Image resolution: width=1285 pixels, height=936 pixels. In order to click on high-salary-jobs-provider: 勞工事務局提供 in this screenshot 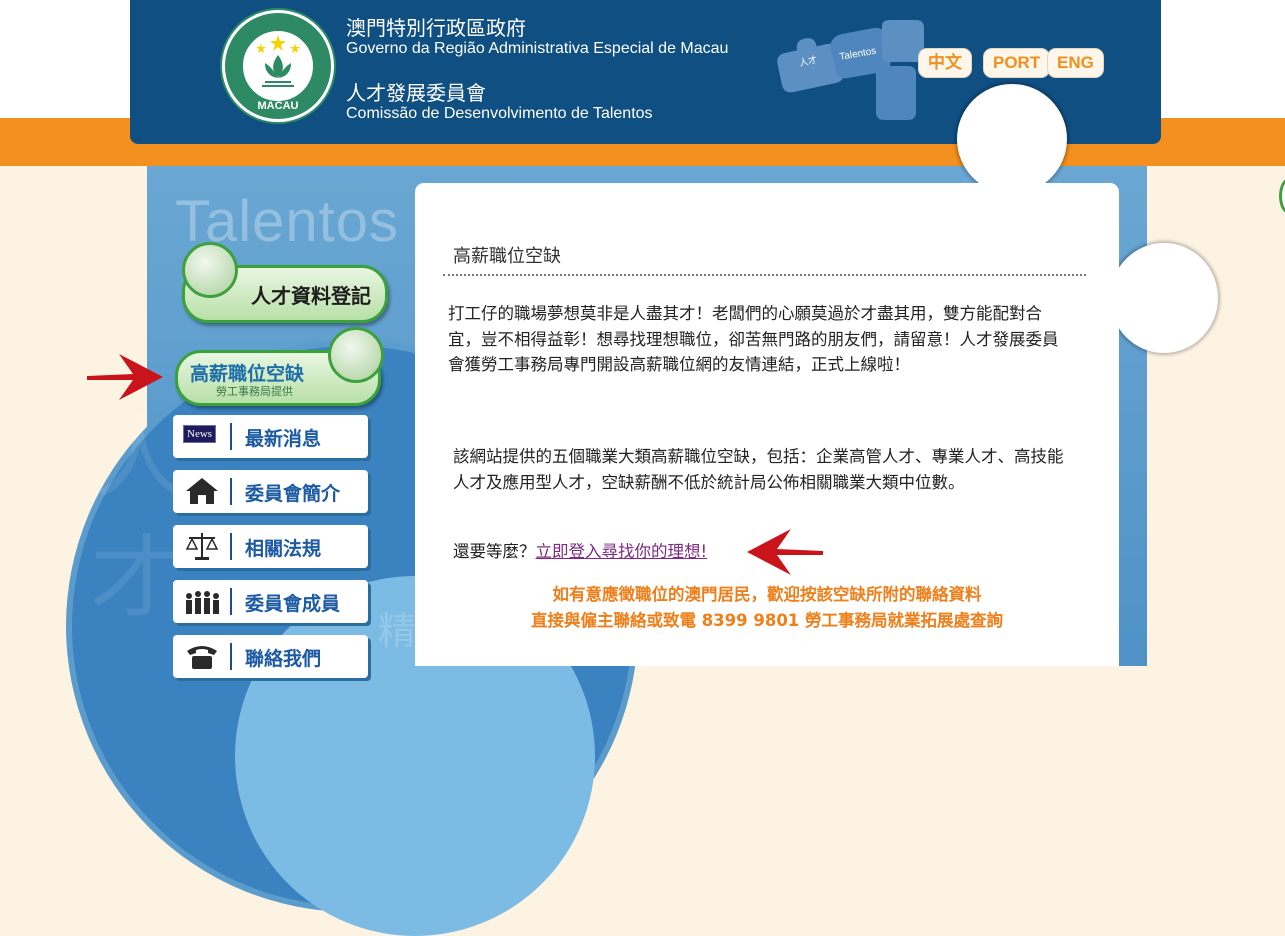, I will do `click(254, 391)`.